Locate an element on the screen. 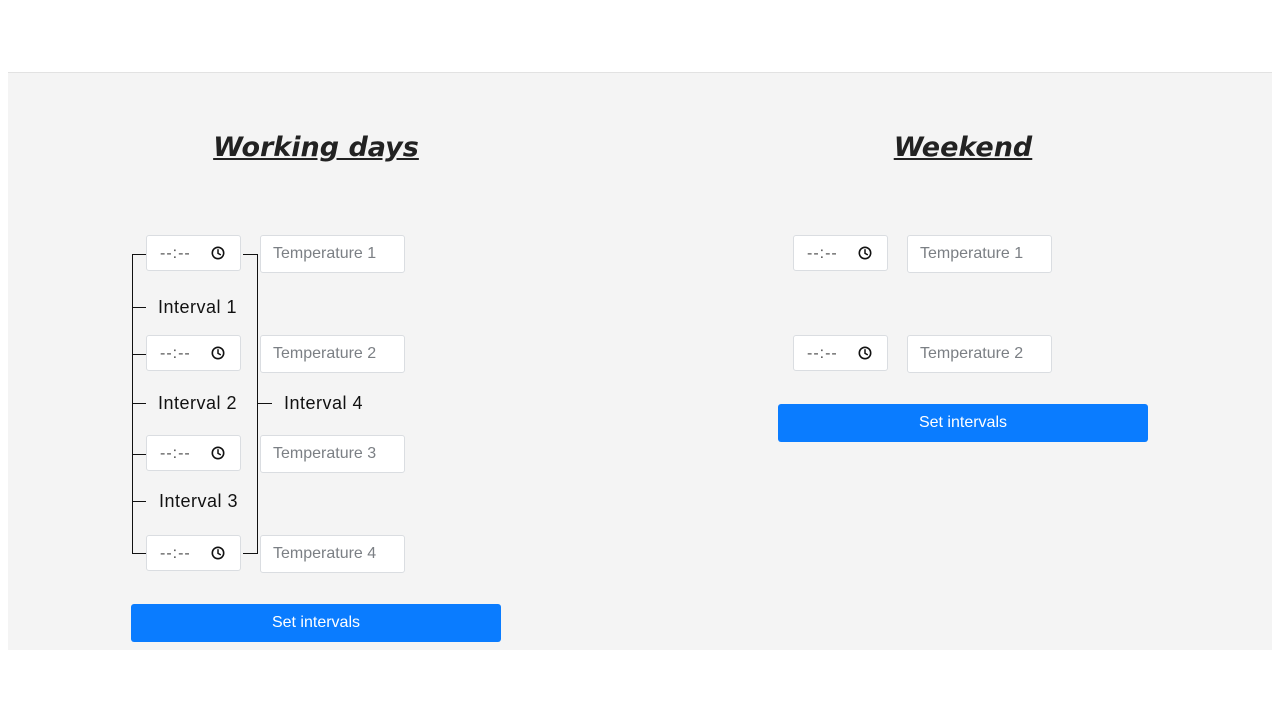  weekend-time-input-1: --:-- is located at coordinates (840, 253).